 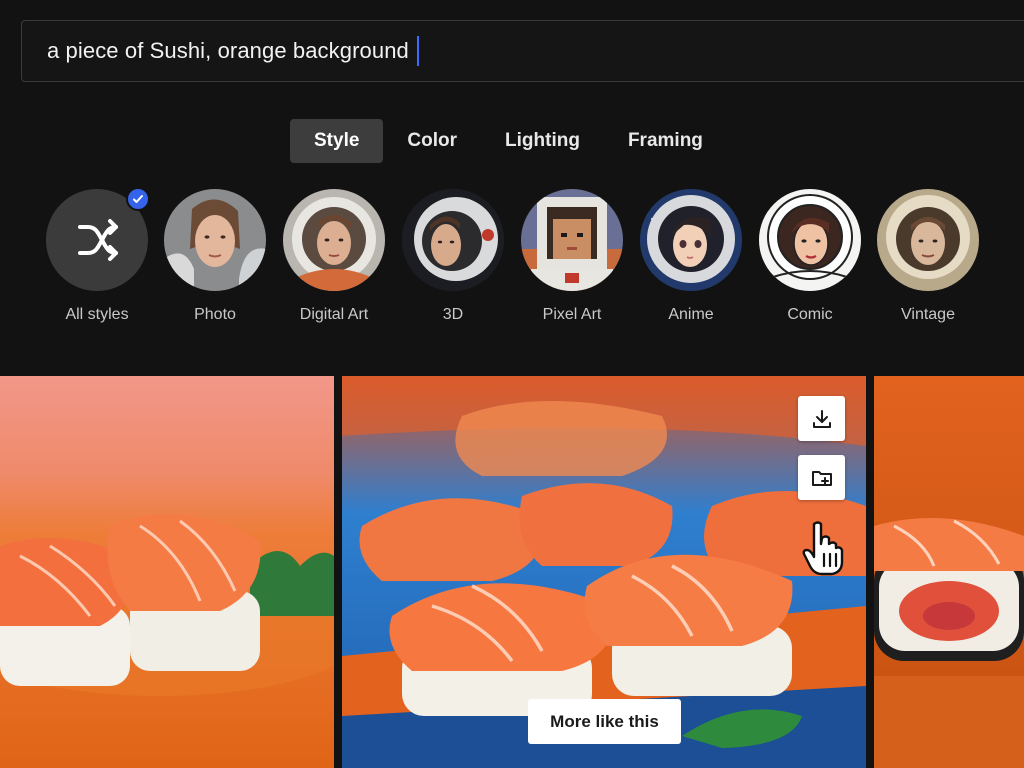 What do you see at coordinates (228, 50) in the screenshot?
I see `prompt-text: a piece of Sushi, orange background` at bounding box center [228, 50].